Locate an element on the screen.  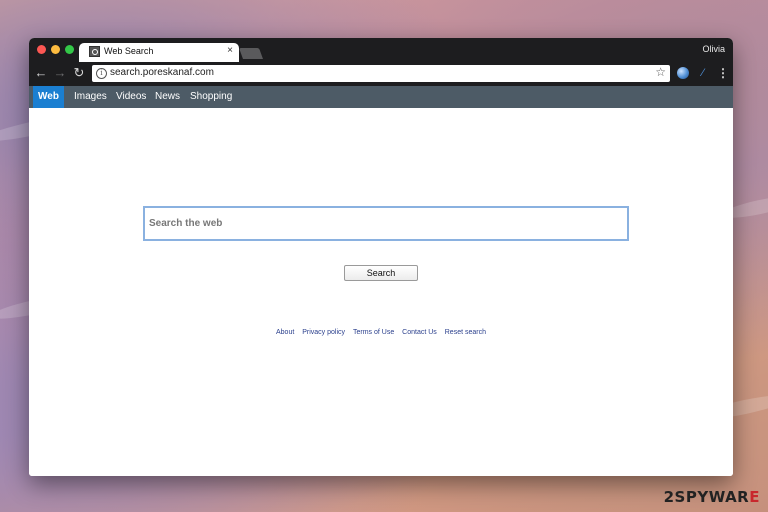
tab-close-icon: × is located at coordinates (230, 51).